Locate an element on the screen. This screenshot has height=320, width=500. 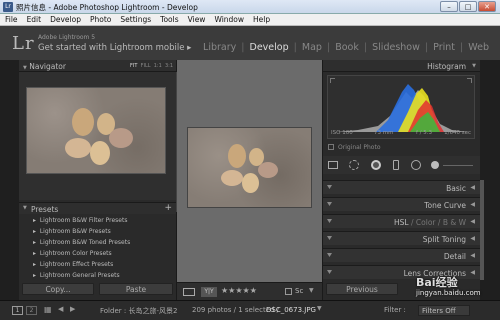
preset-folder: ▸ Lightroom B&W Filter Presets is located at coordinates (80, 220).